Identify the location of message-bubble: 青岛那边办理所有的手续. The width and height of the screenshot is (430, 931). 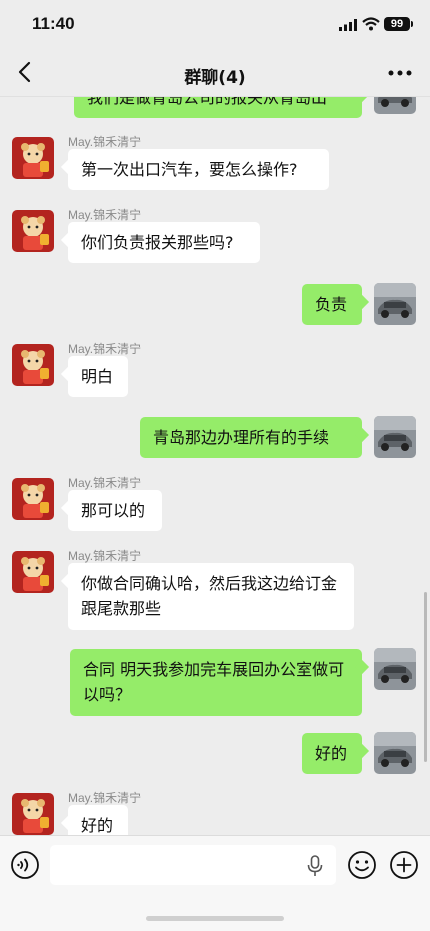
(251, 437).